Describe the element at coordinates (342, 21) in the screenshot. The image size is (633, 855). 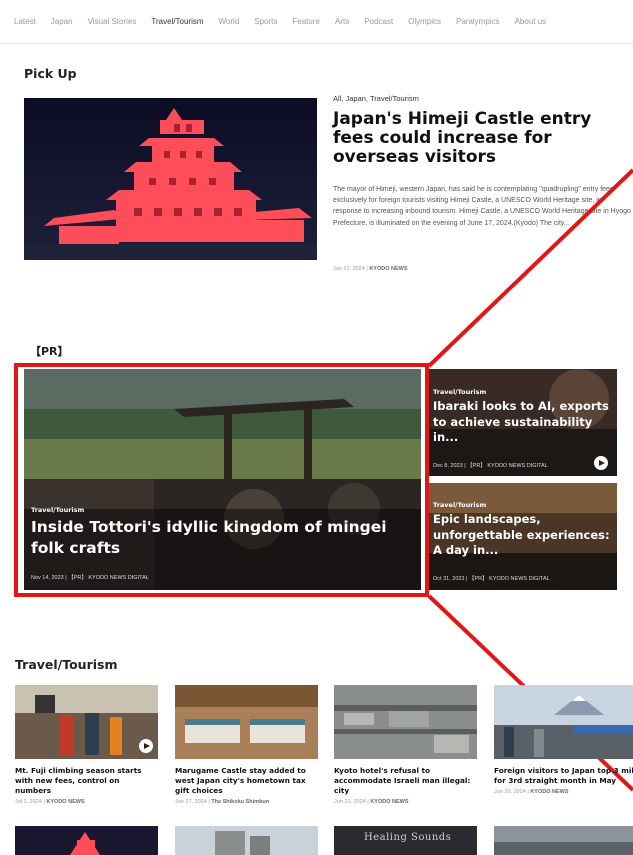
I see `nav-arts: Arts` at that location.